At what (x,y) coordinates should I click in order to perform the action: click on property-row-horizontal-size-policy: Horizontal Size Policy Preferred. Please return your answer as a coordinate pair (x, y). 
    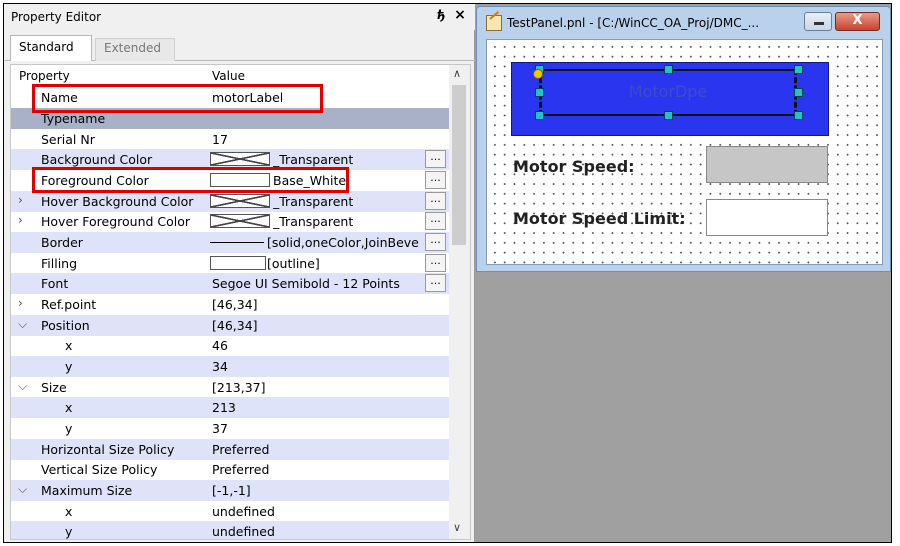
    Looking at the image, I should click on (230, 449).